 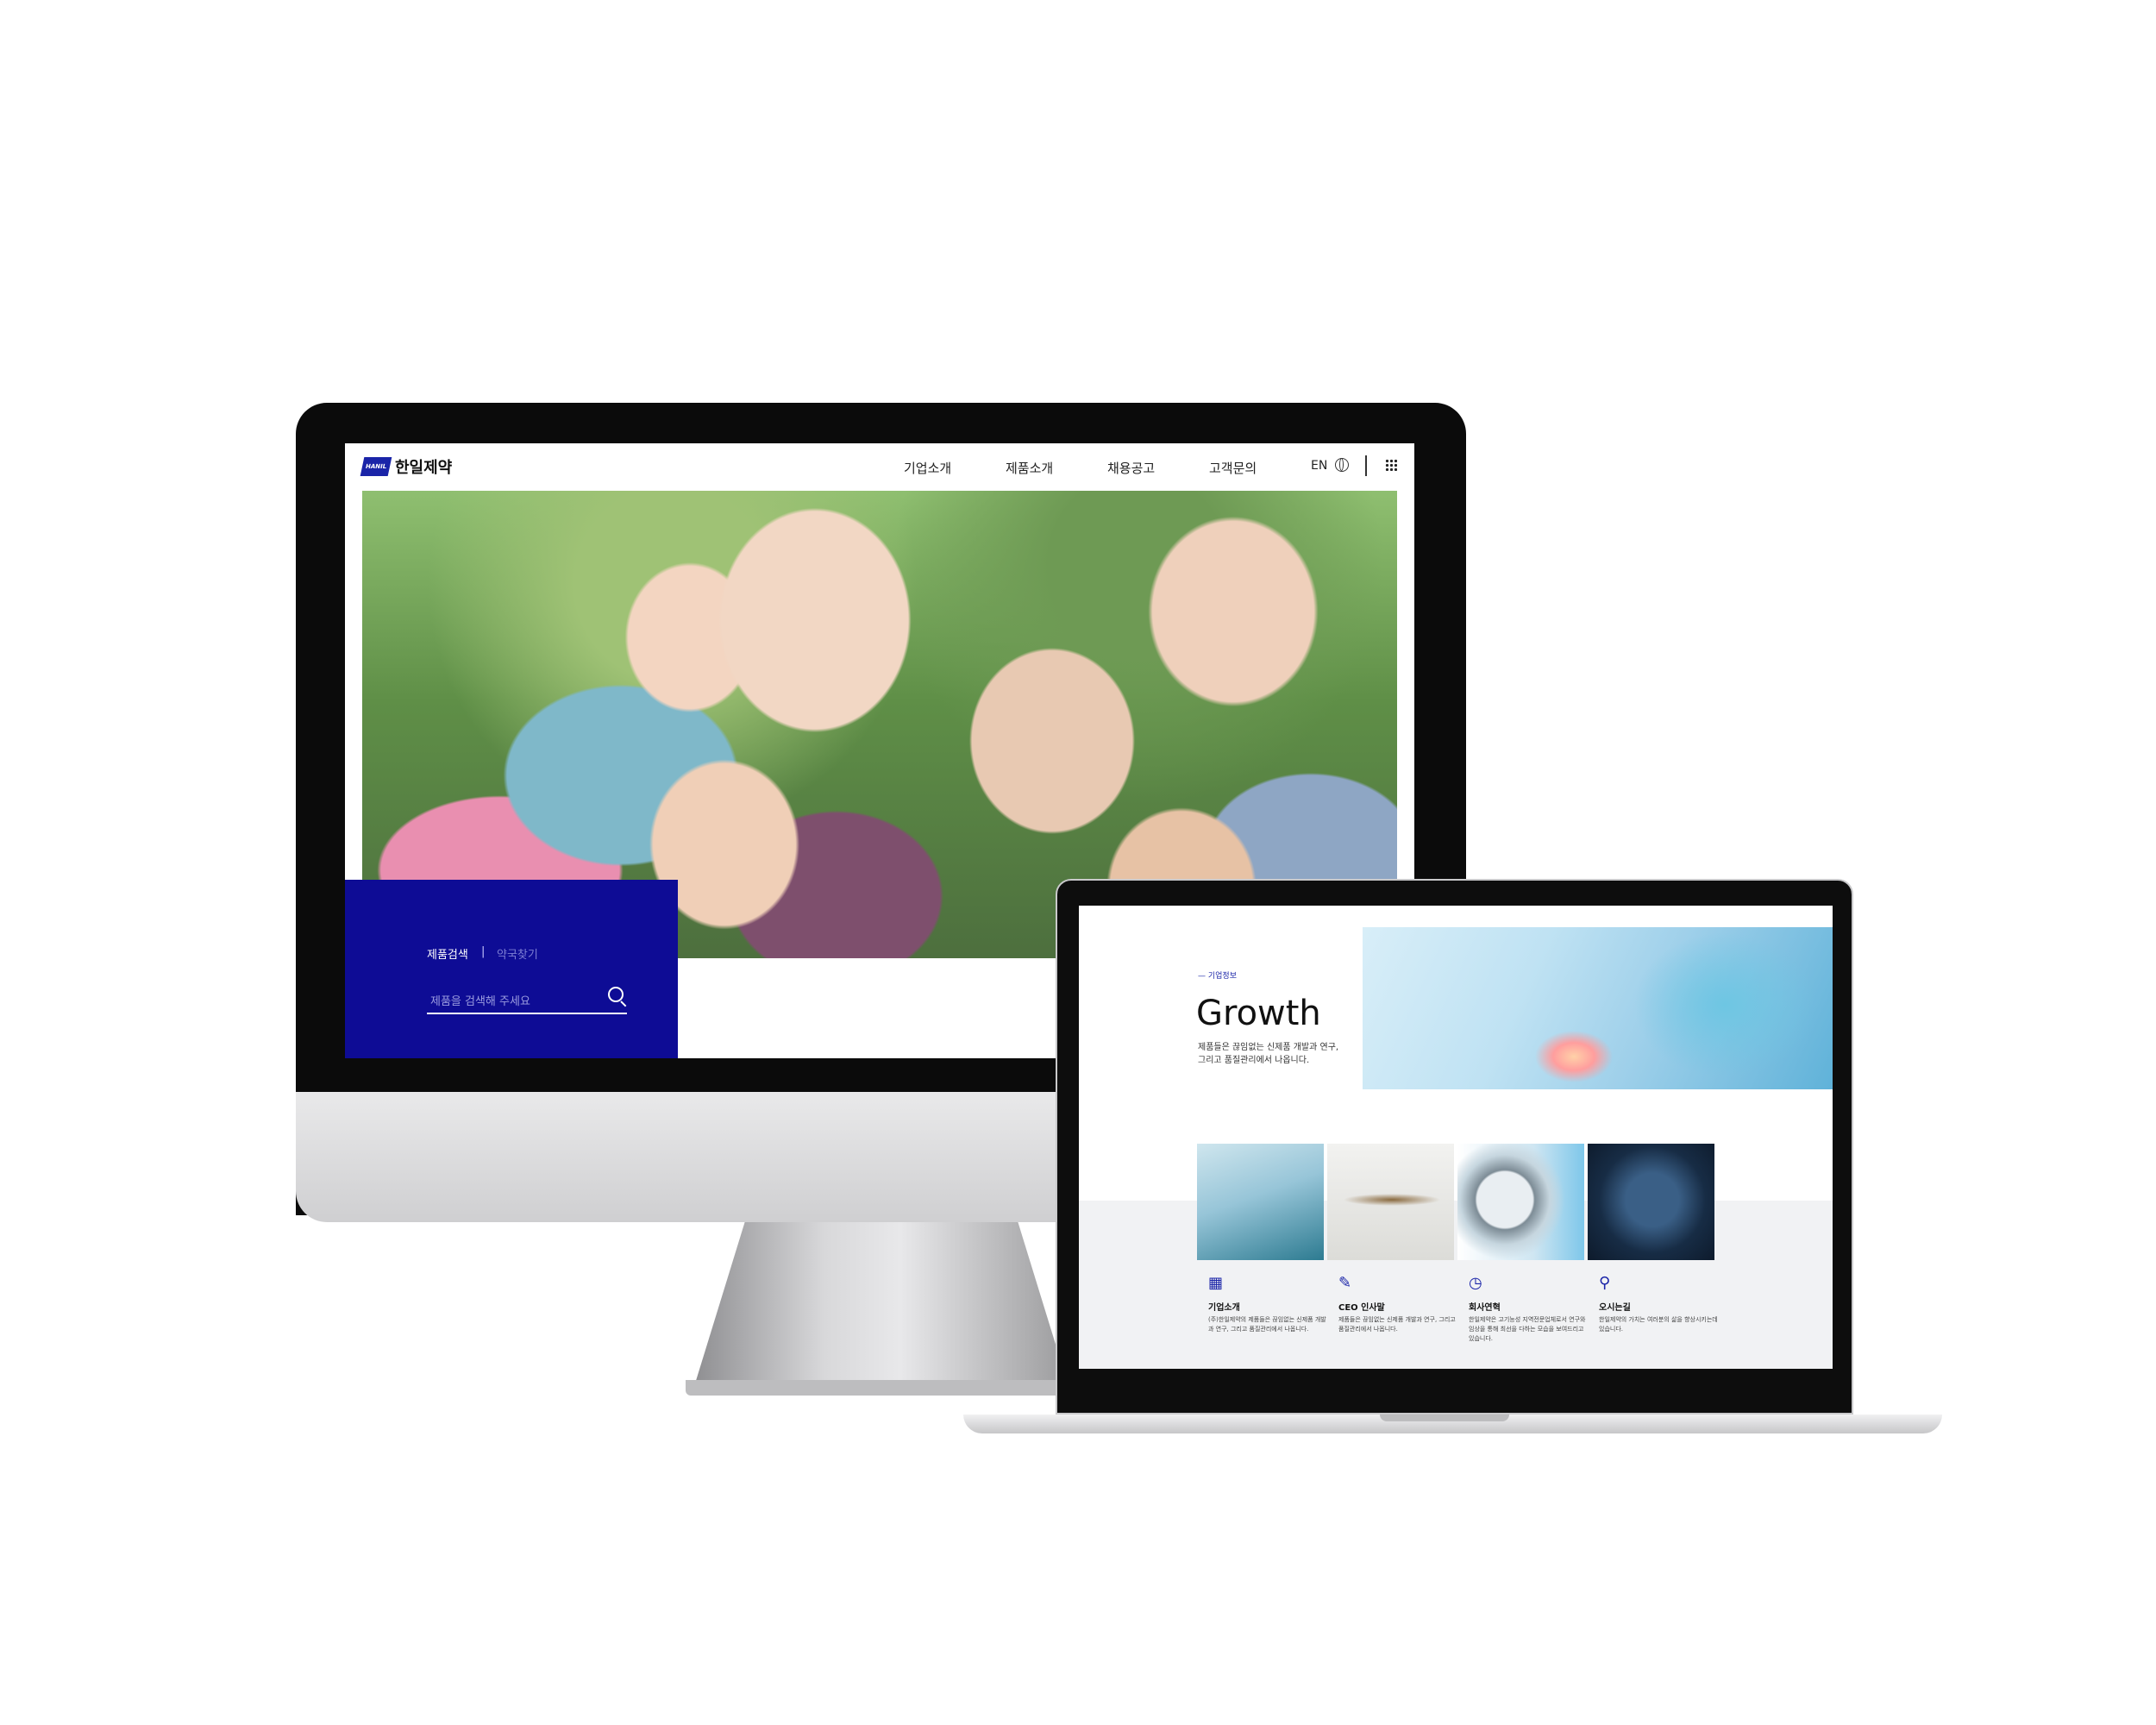 I want to click on card-title-directions: 오시는길, so click(x=1615, y=1307).